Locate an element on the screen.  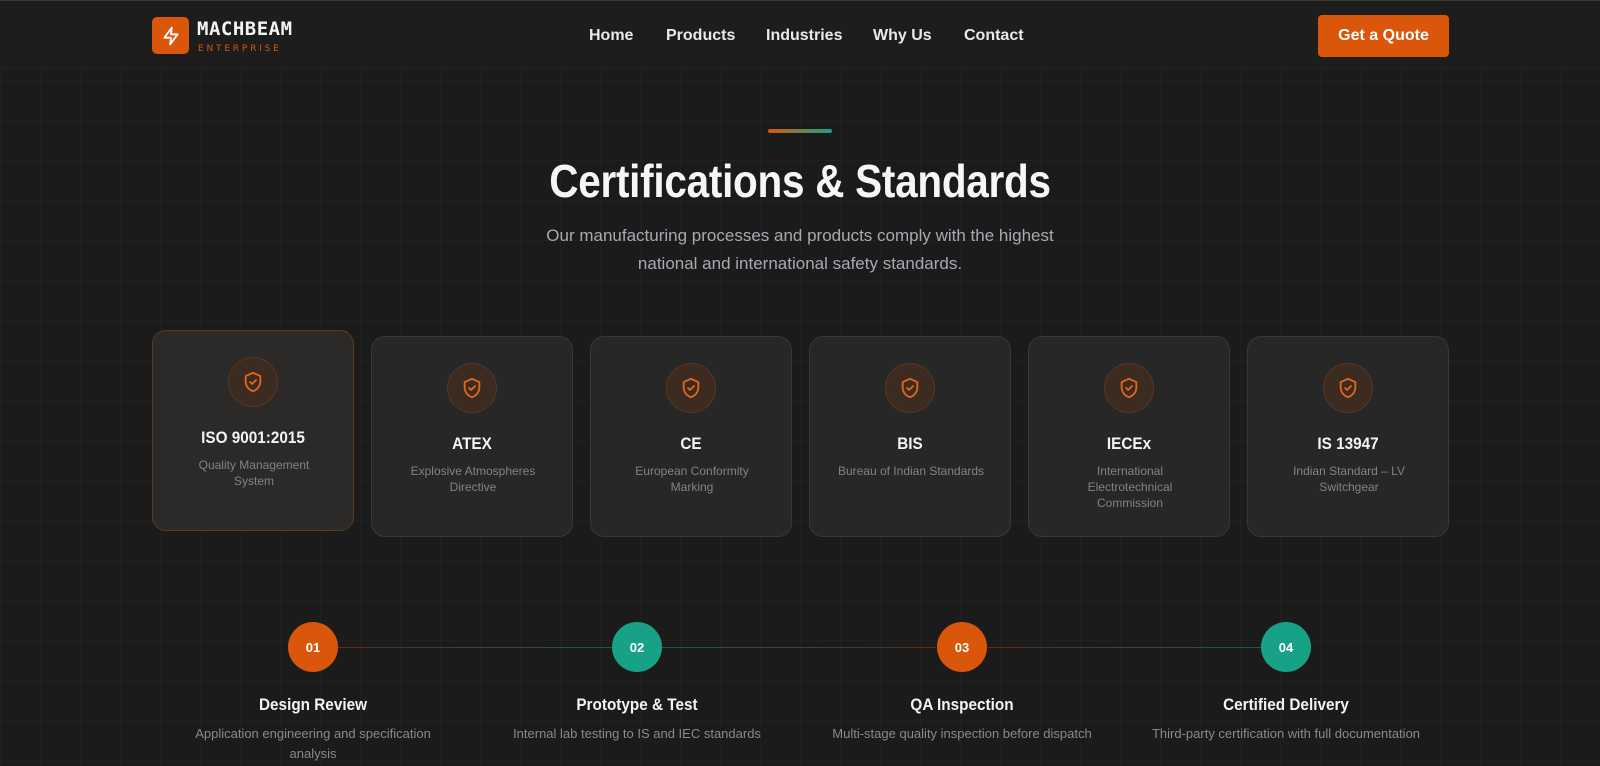
bolt-icon is located at coordinates (170, 35).